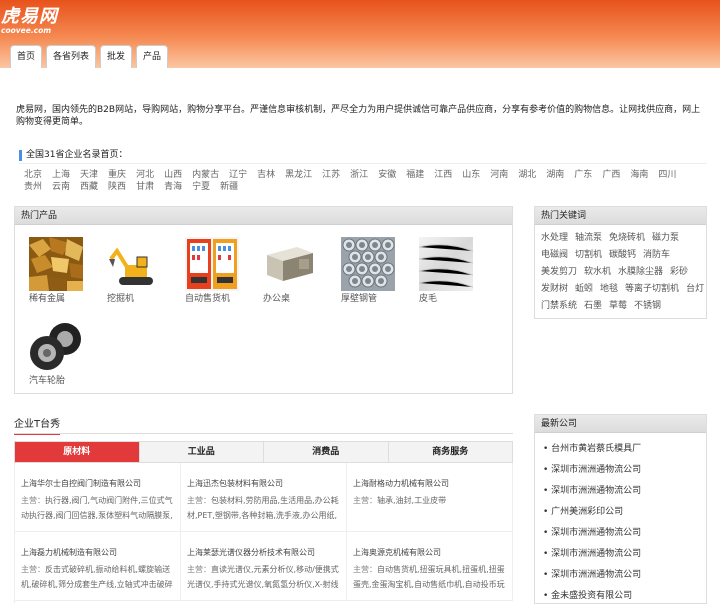 This screenshot has height=607, width=720. What do you see at coordinates (145, 175) in the screenshot?
I see `province-link: 河北` at bounding box center [145, 175].